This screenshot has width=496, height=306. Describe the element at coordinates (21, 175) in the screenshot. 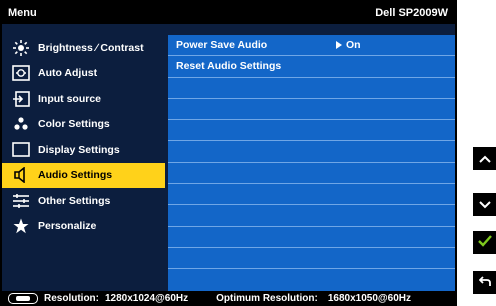

I see `speaker-icon` at that location.